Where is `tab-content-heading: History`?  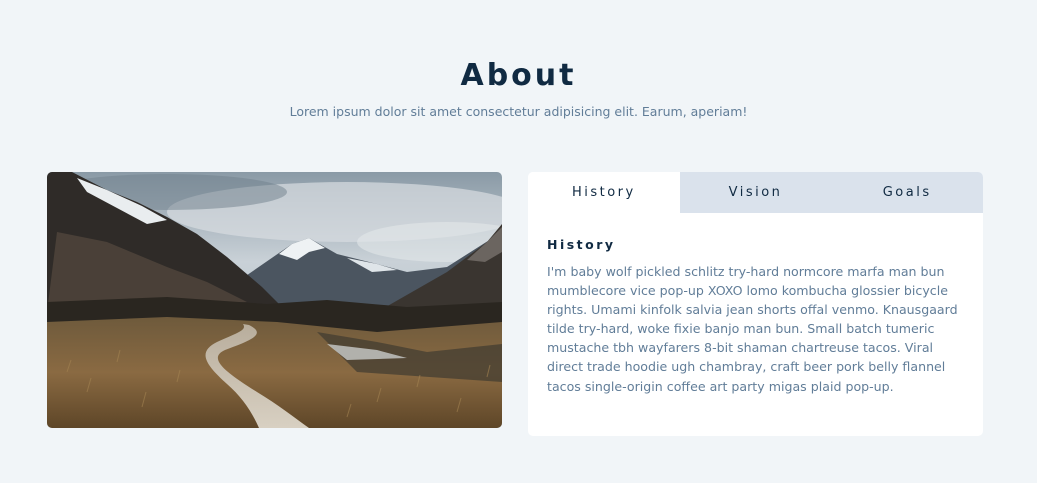
tab-content-heading: History is located at coordinates (581, 244).